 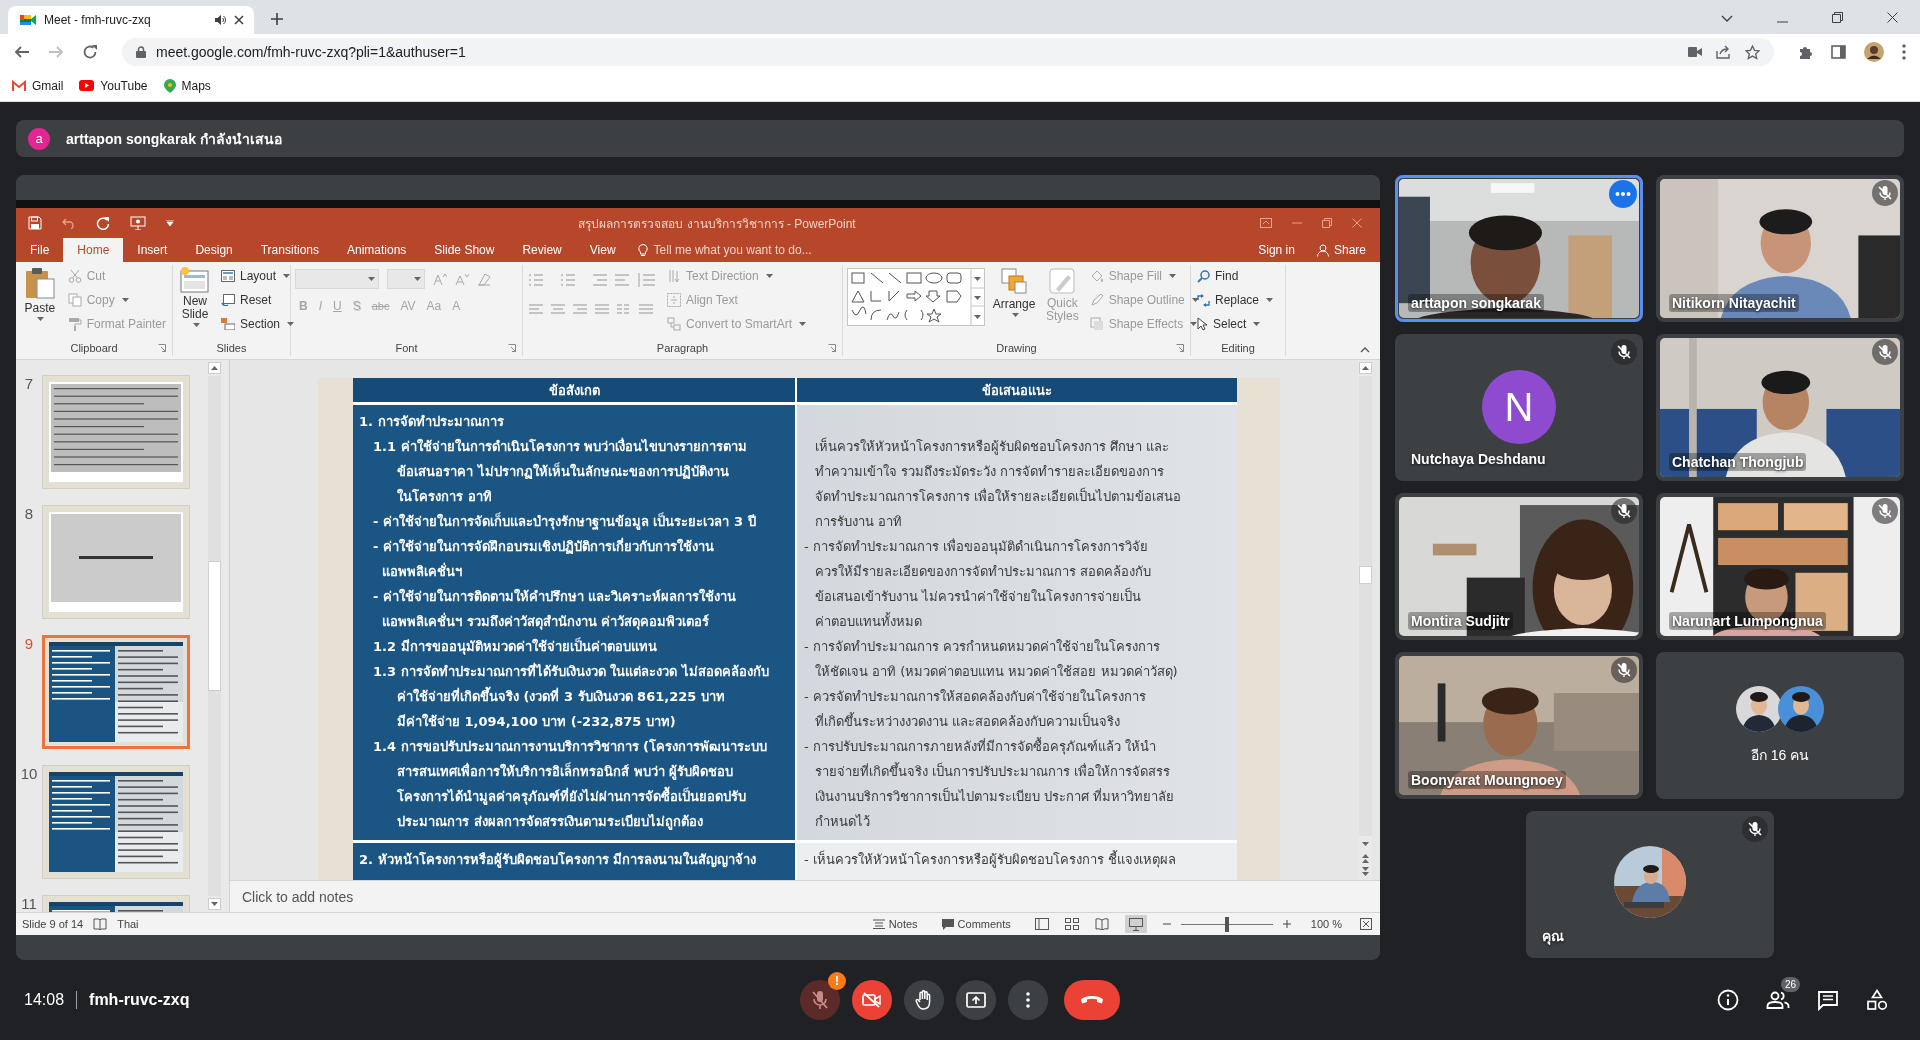 I want to click on paint-bucket-icon, so click(x=1096, y=276).